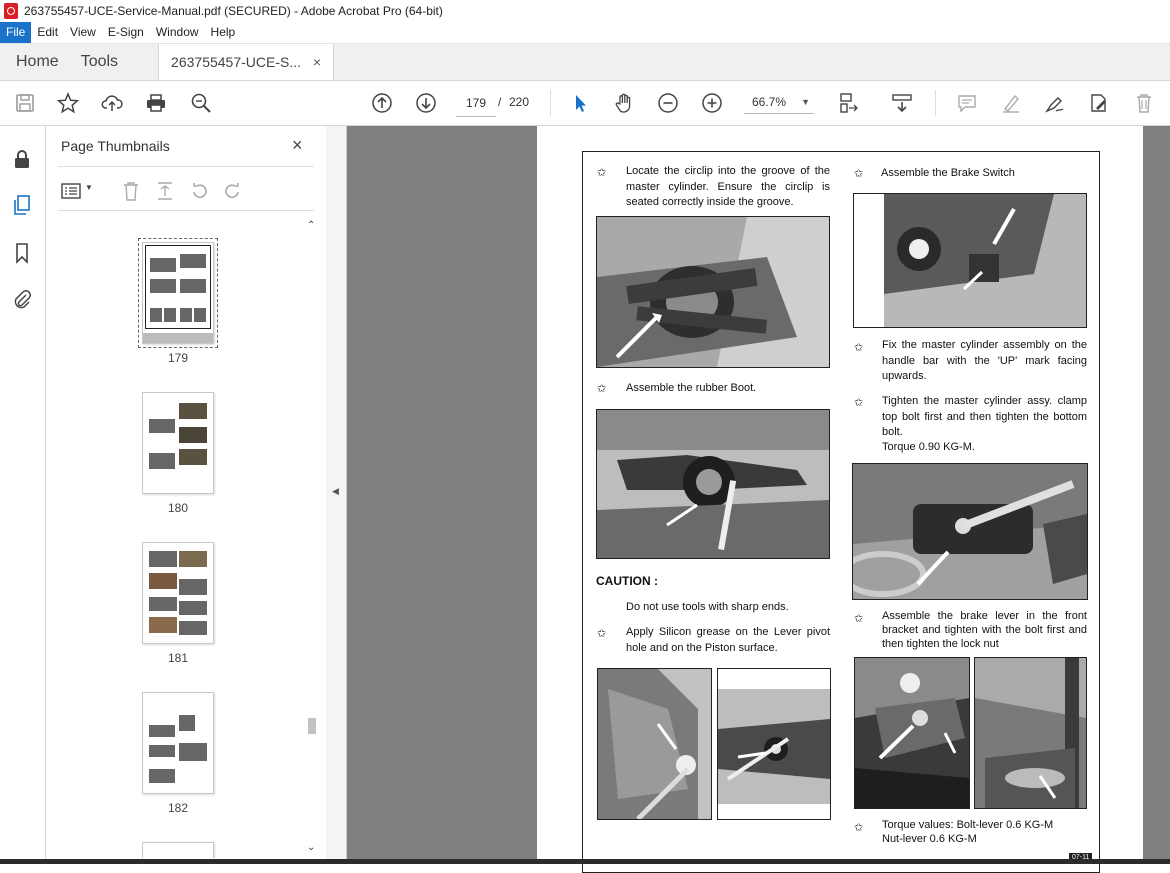 Image resolution: width=1170 pixels, height=873 pixels. I want to click on main-toolbar, so click(585, 103).